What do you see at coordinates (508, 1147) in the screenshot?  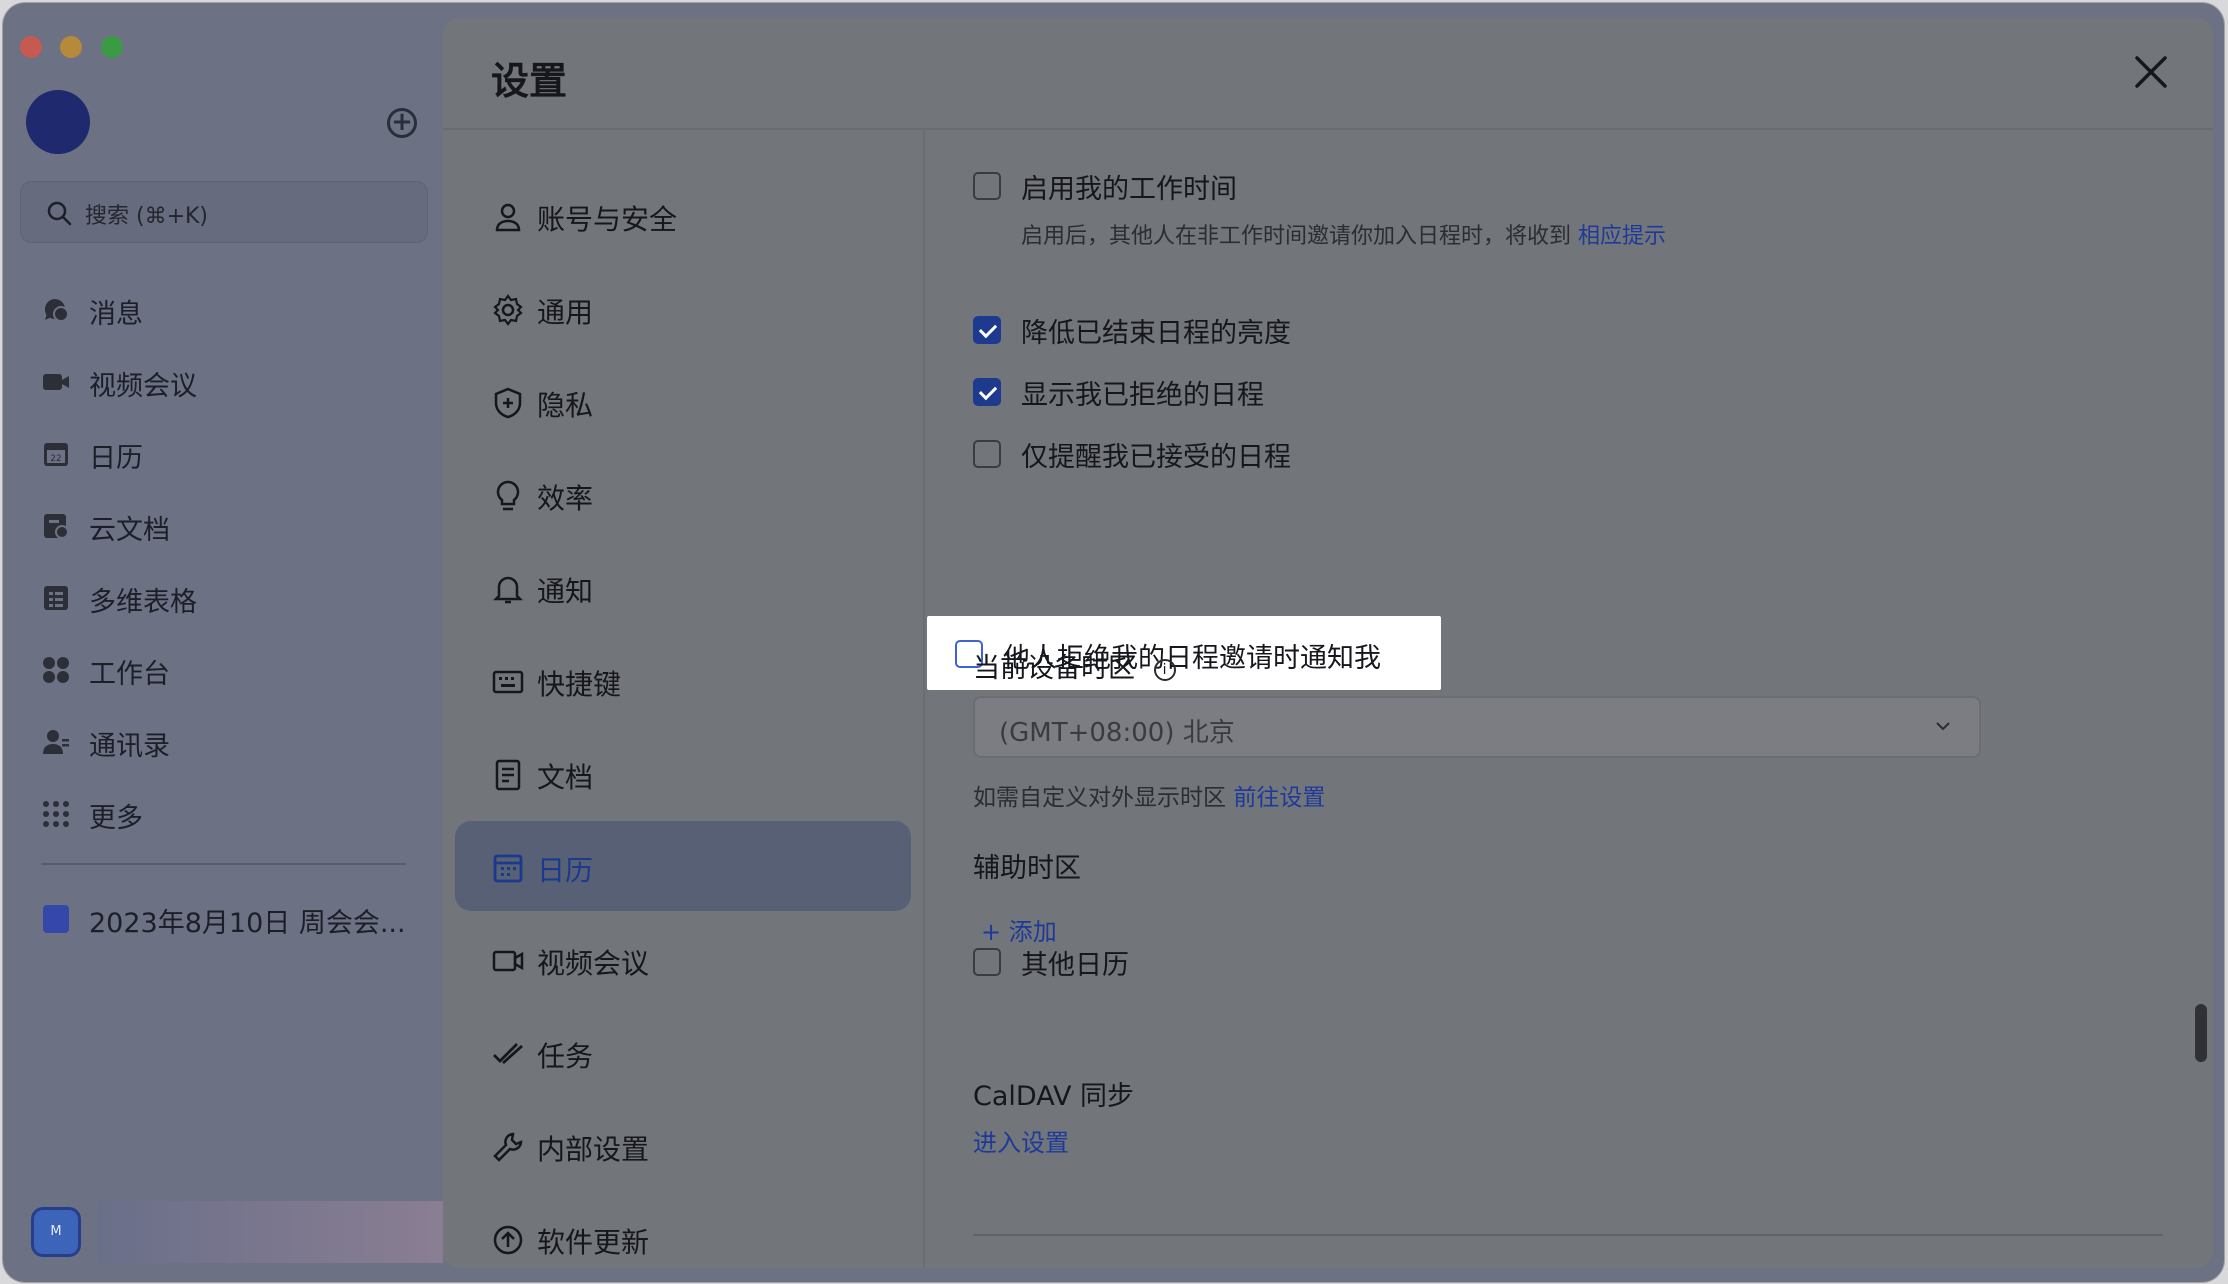 I see `wrench-icon` at bounding box center [508, 1147].